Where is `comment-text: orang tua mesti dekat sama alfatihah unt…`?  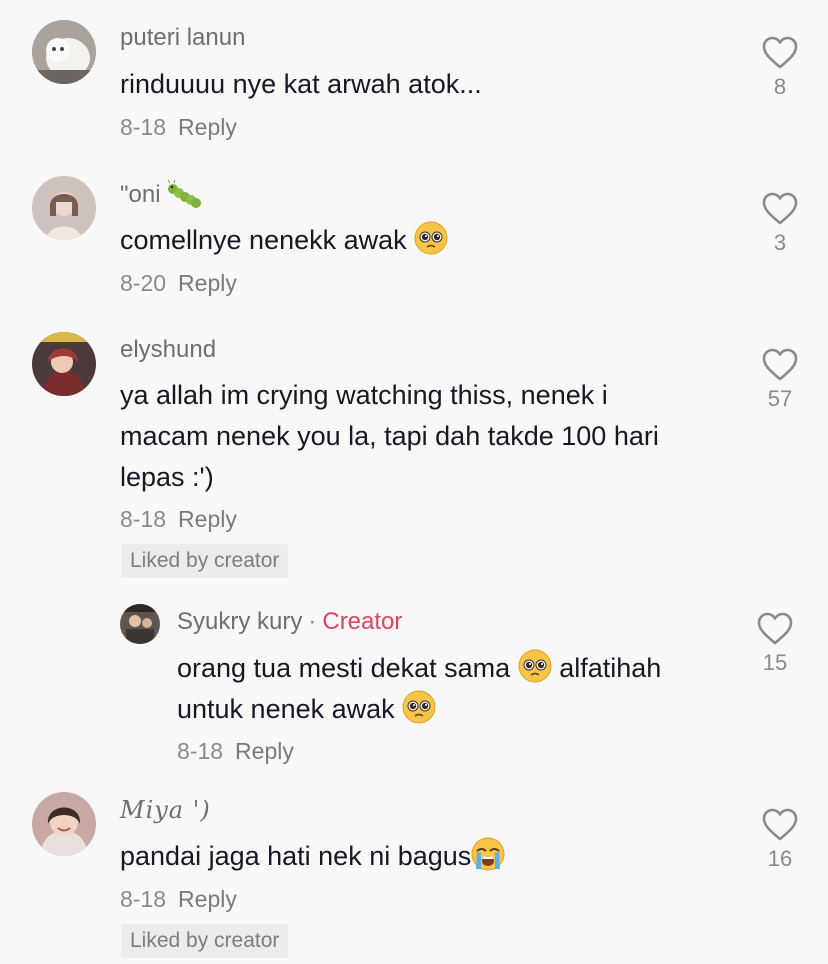 comment-text: orang tua mesti dekat sama alfatihah unt… is located at coordinates (457, 689).